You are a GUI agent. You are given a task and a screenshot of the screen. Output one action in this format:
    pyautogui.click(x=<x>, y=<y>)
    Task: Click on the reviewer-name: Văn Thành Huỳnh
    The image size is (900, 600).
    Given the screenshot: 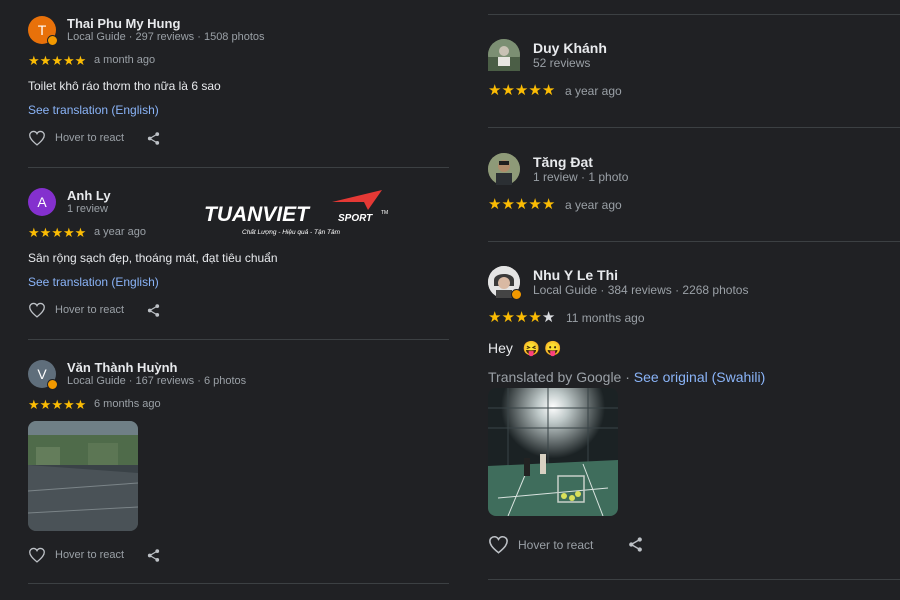 What is the action you would take?
    pyautogui.click(x=122, y=367)
    